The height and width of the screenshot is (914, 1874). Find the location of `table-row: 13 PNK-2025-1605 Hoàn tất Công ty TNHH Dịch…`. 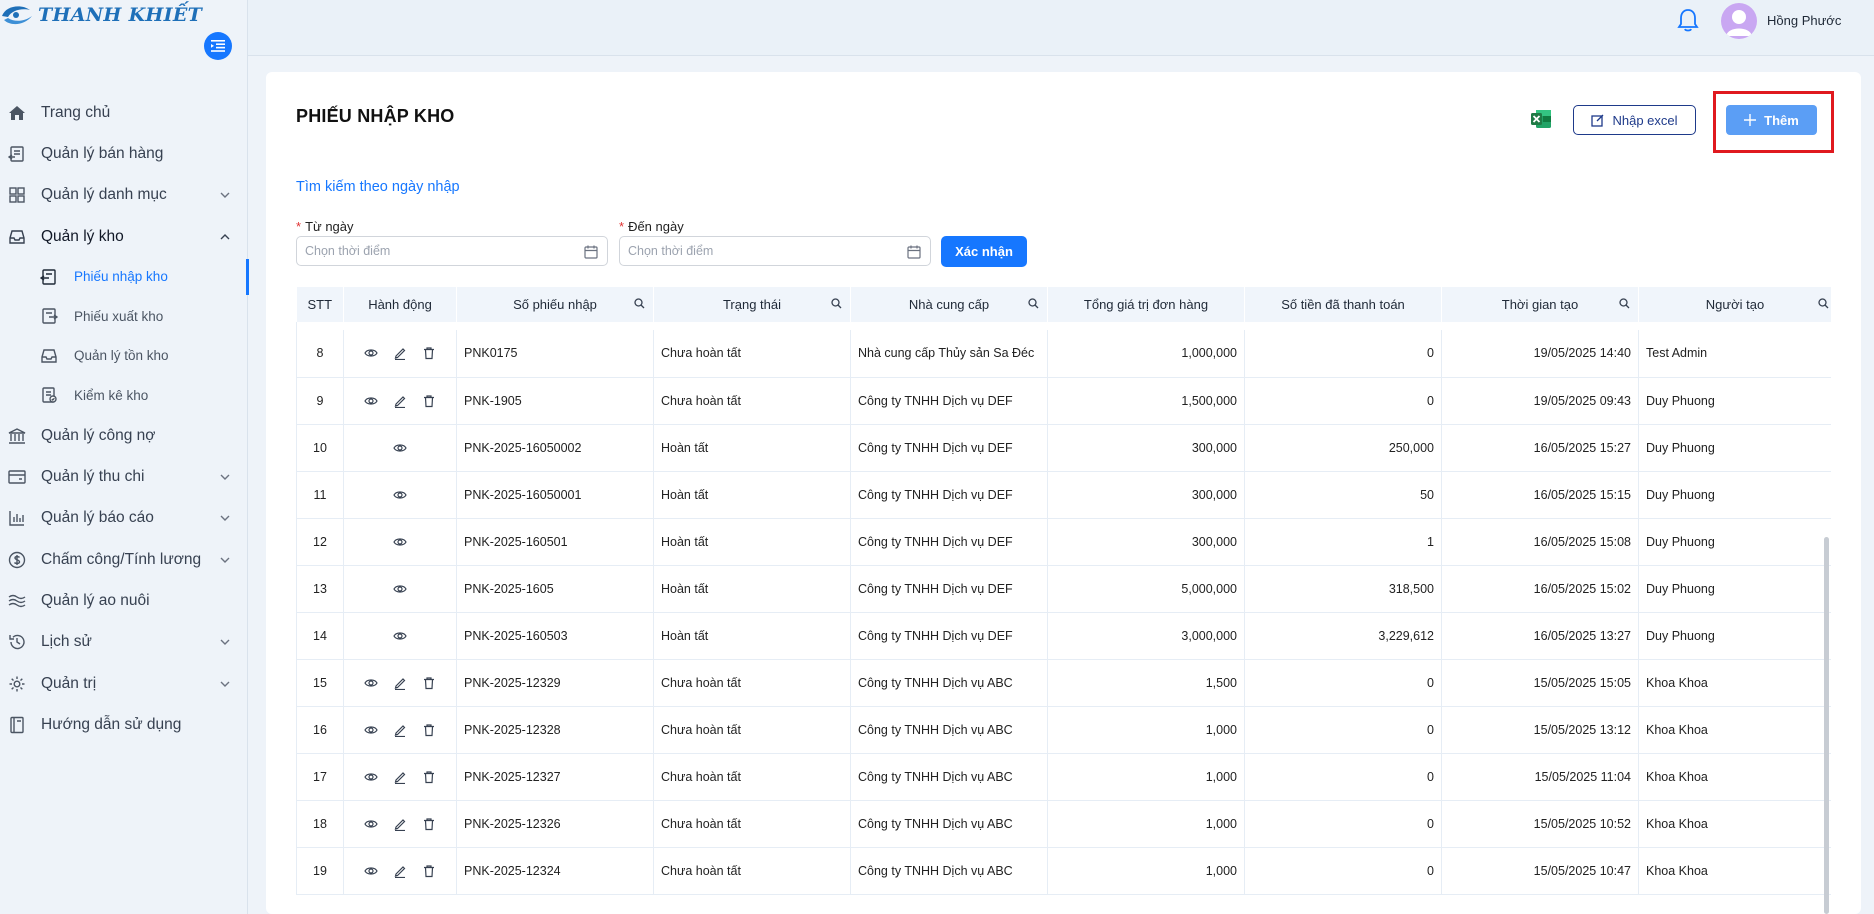

table-row: 13 PNK-2025-1605 Hoàn tất Công ty TNHH Dịch… is located at coordinates (1063, 589).